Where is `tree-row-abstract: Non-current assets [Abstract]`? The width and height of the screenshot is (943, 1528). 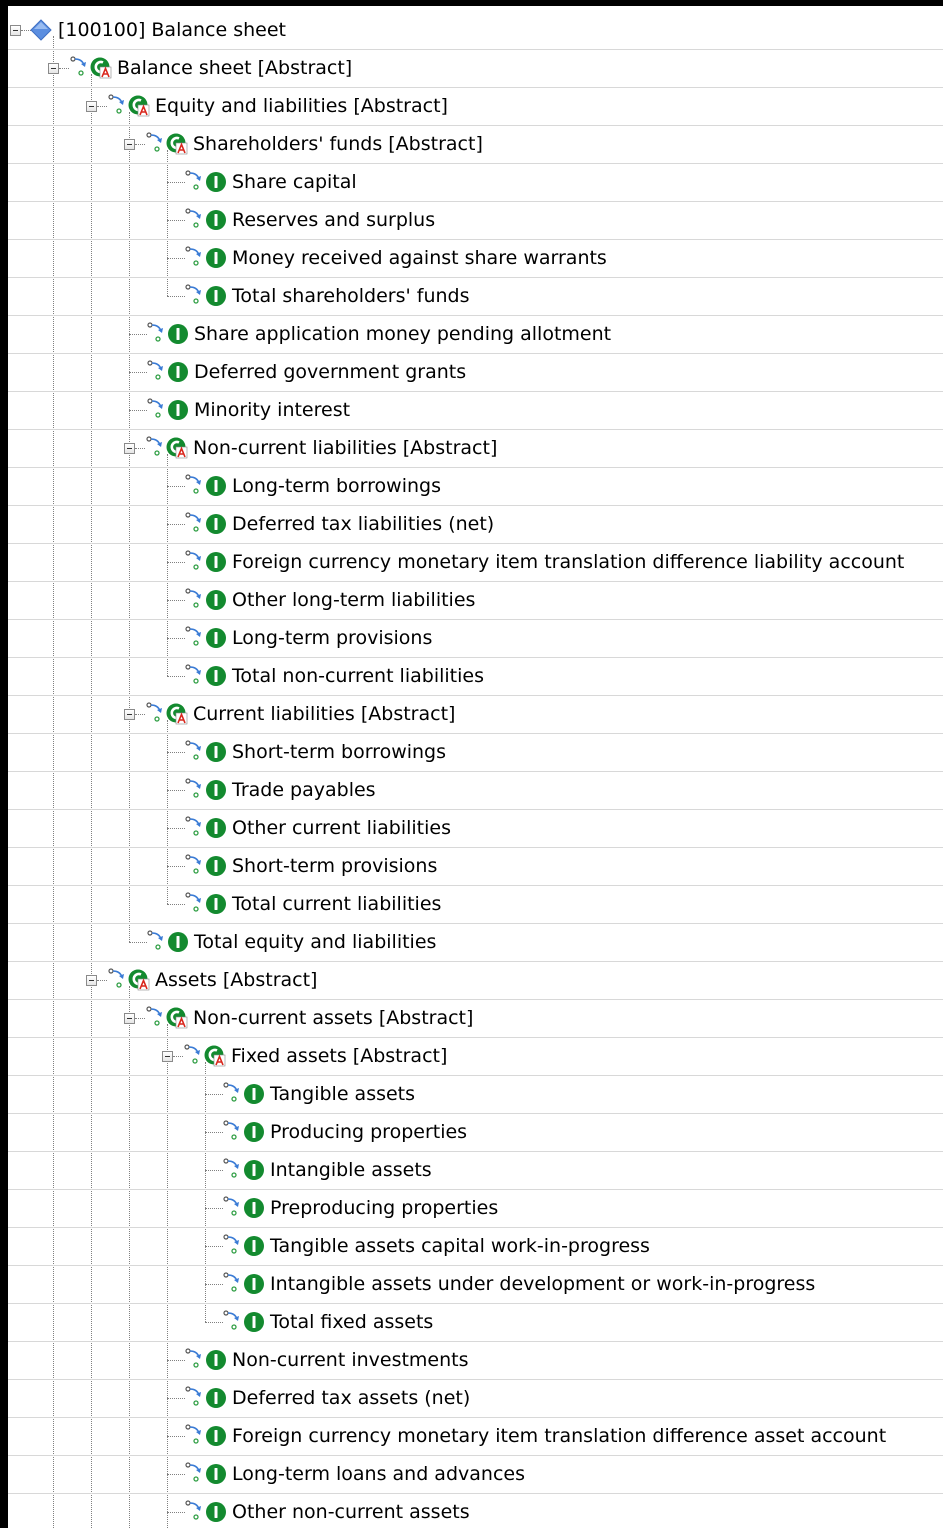
tree-row-abstract: Non-current assets [Abstract] is located at coordinates (475, 1018).